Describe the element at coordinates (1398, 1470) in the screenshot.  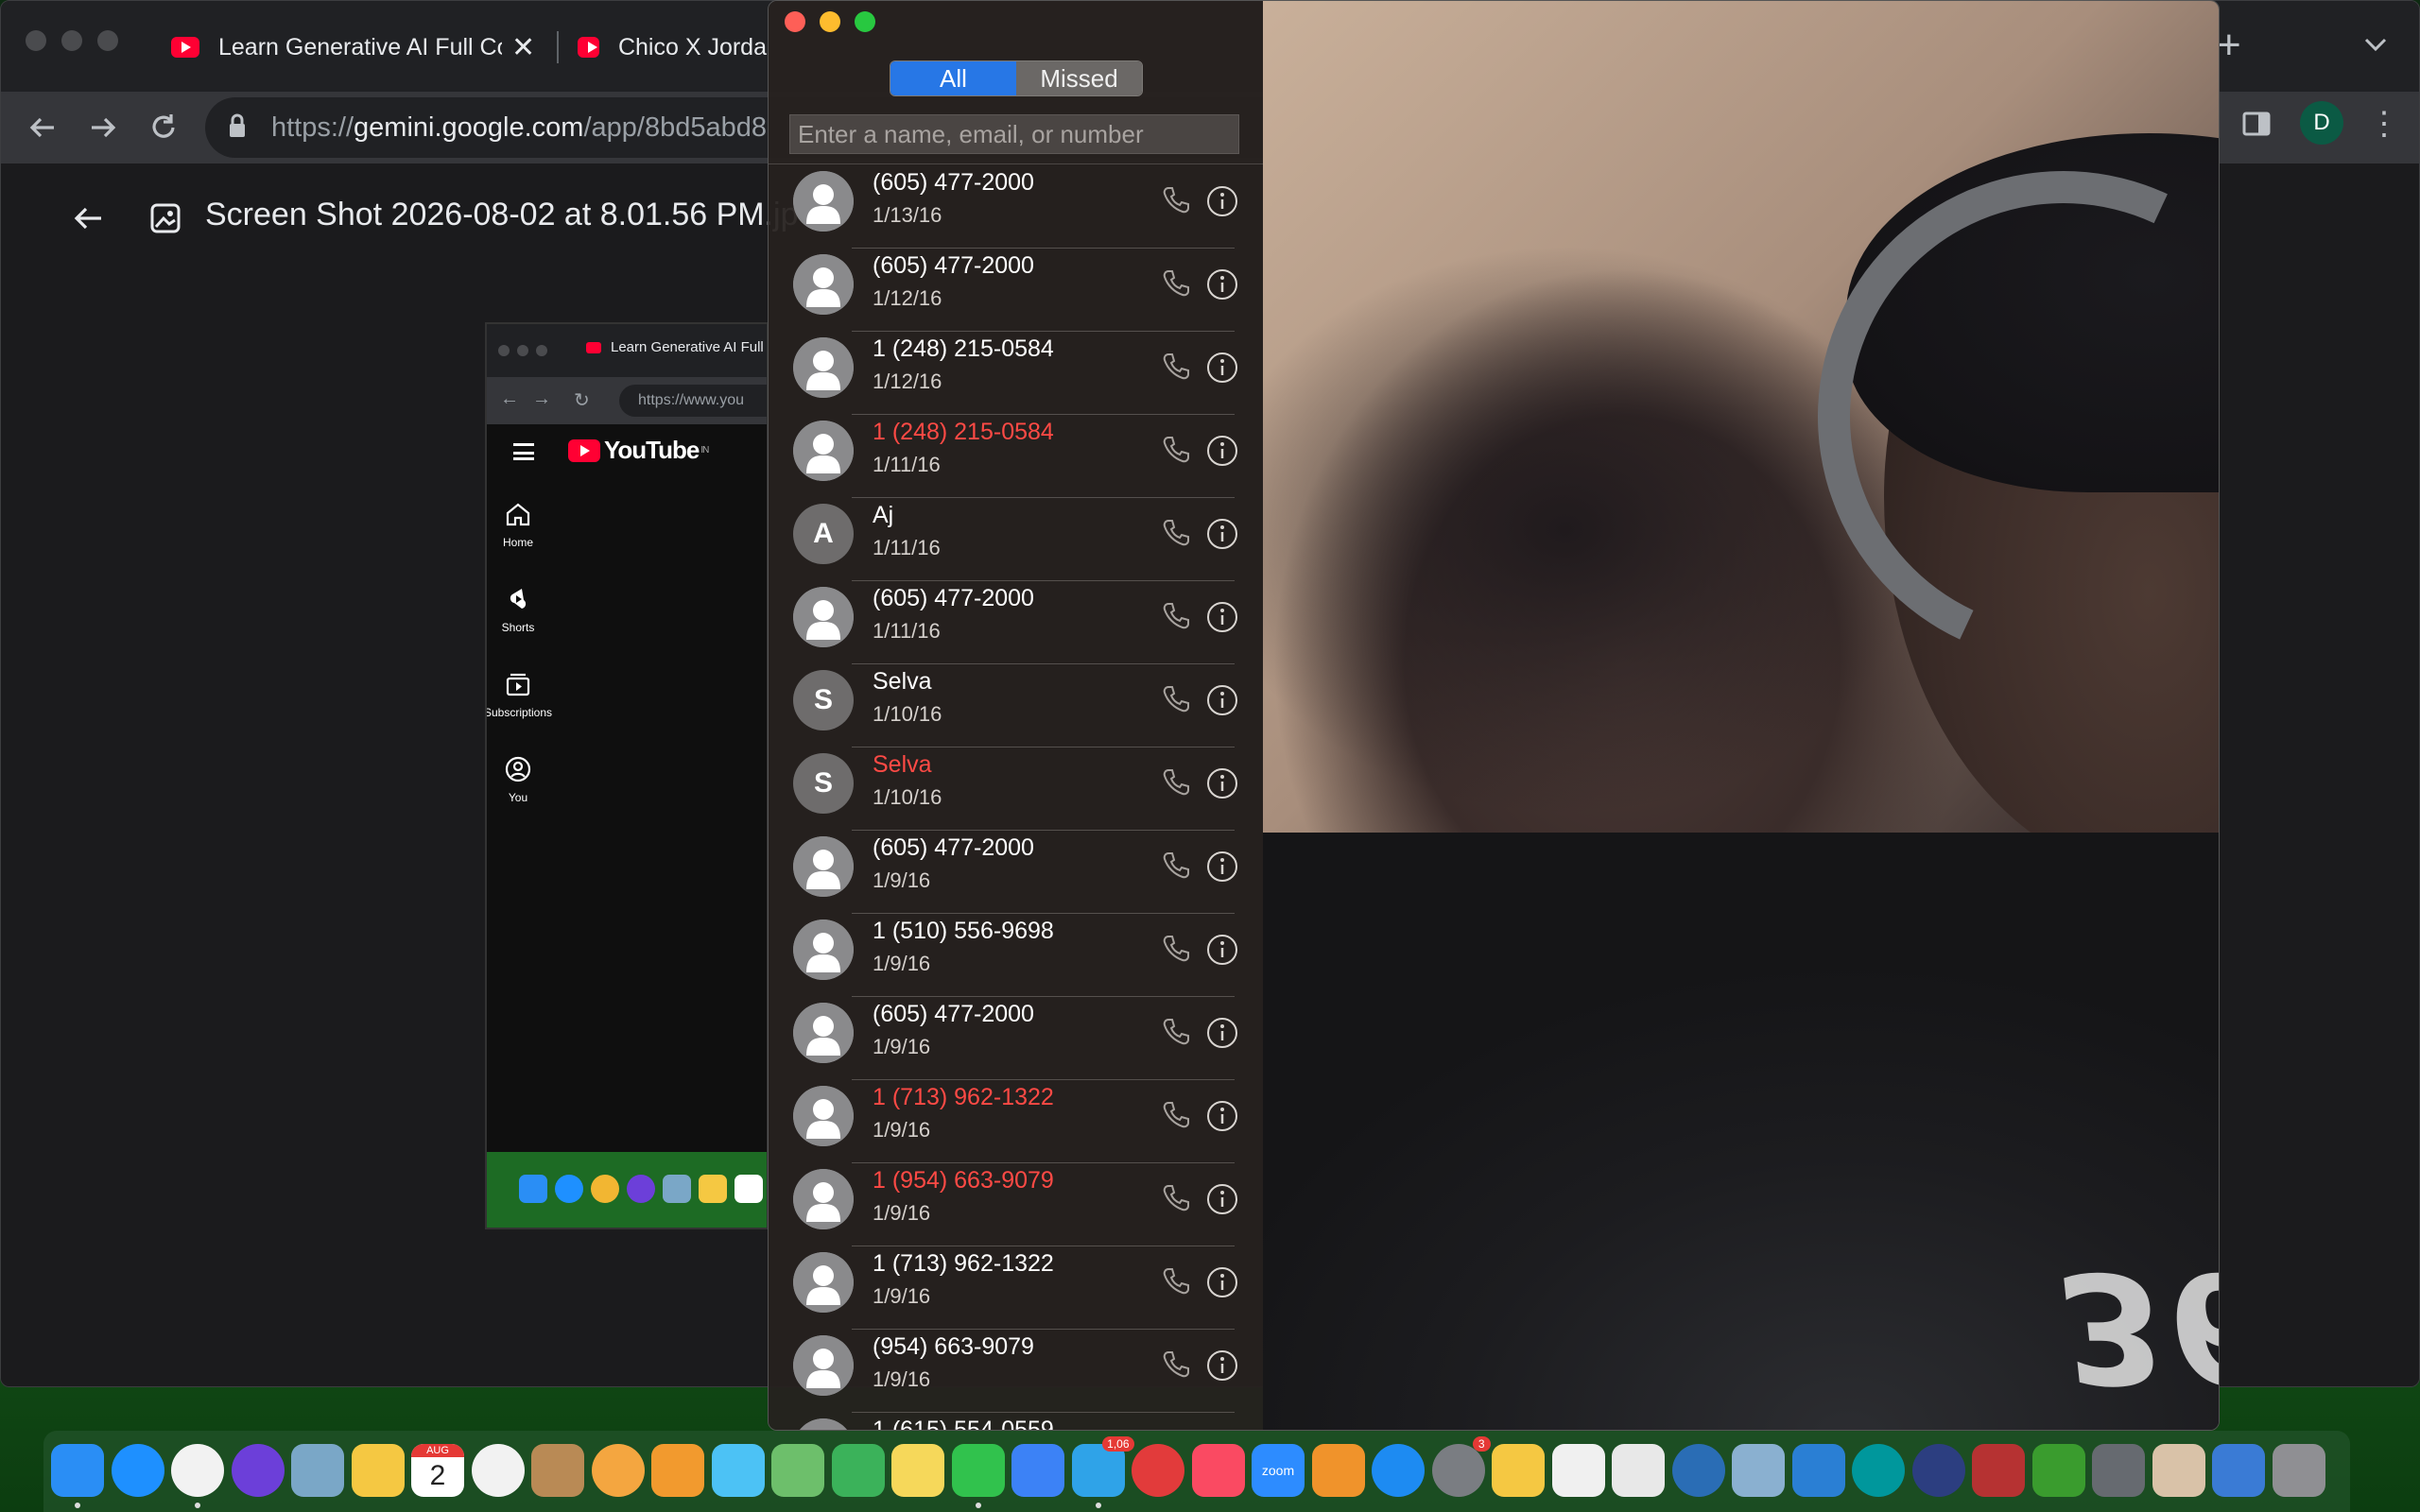
I see `app-store-icon` at that location.